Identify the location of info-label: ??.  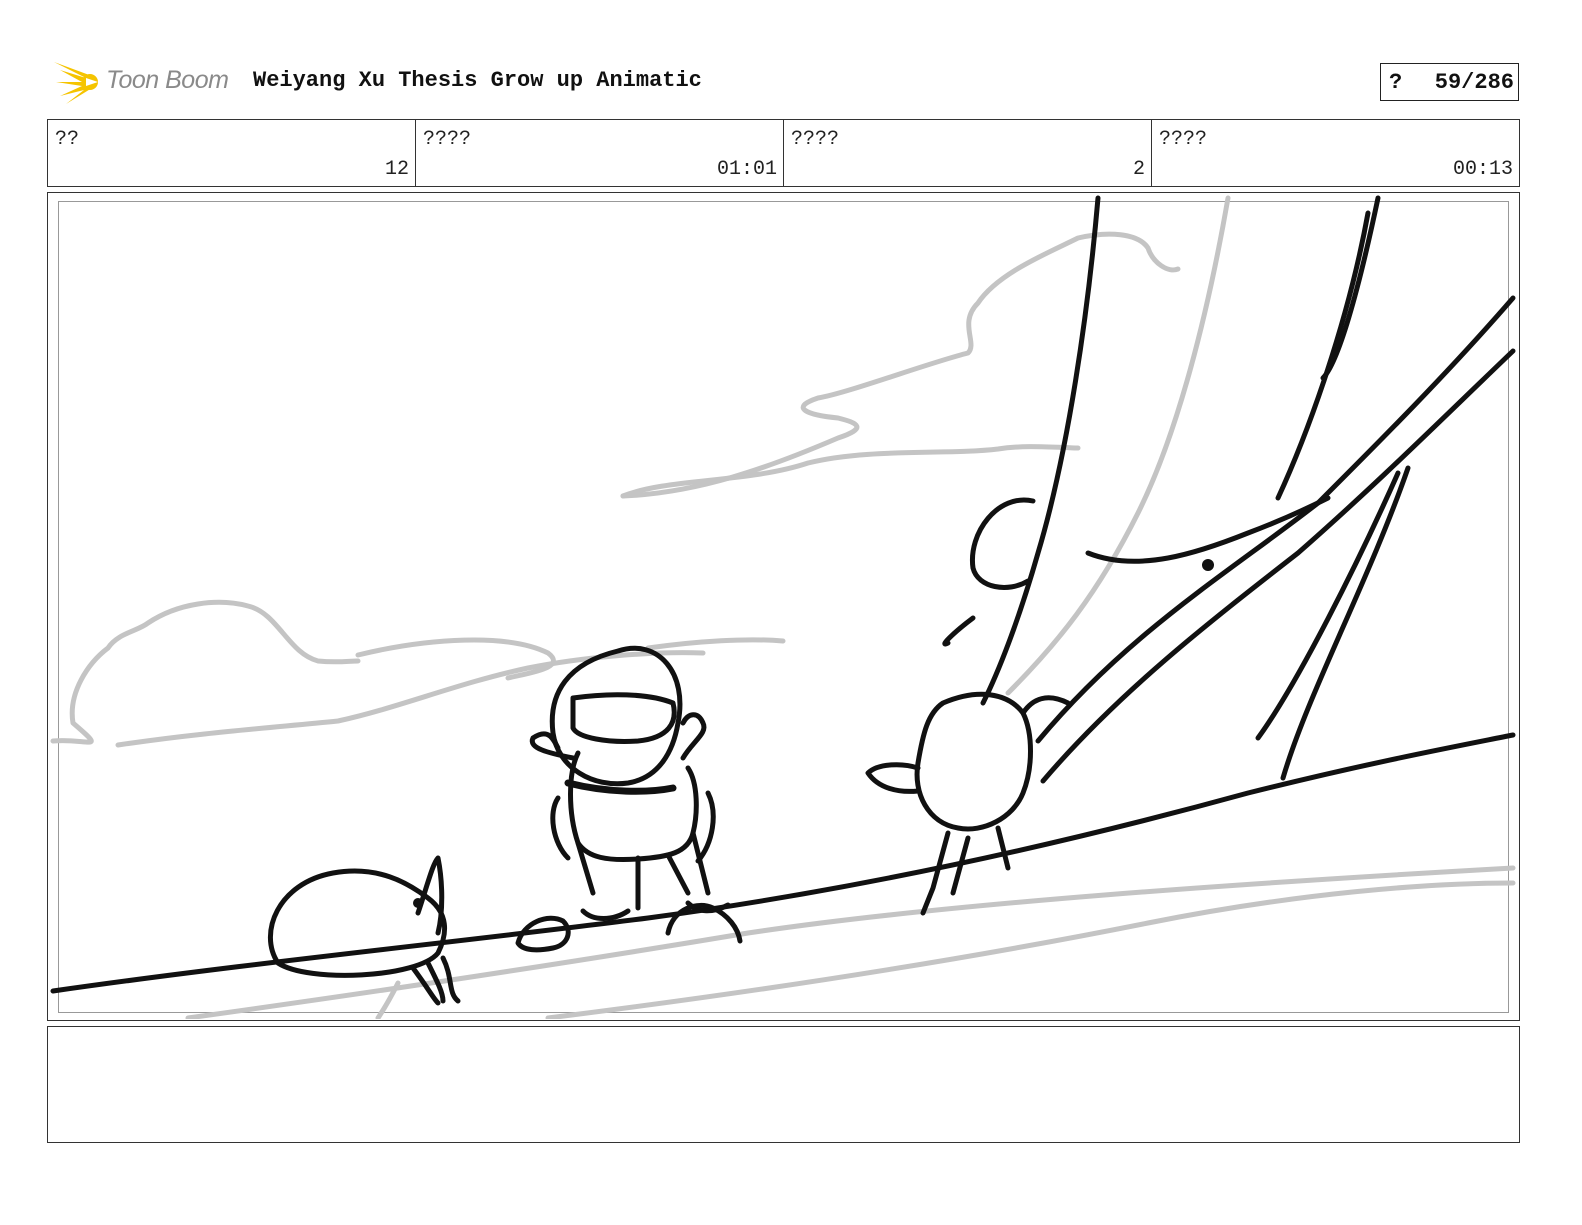
(67, 139).